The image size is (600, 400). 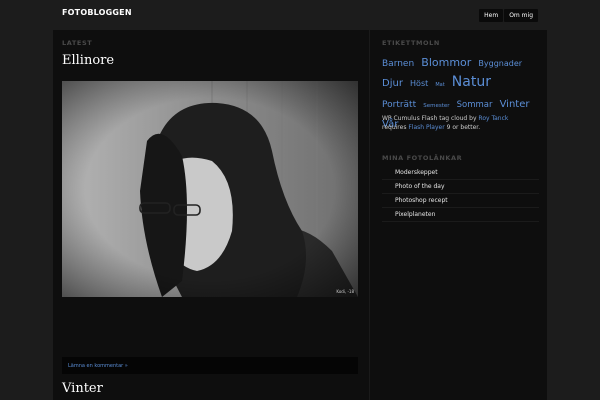 What do you see at coordinates (521, 15) in the screenshot?
I see `nav-about: Om mig` at bounding box center [521, 15].